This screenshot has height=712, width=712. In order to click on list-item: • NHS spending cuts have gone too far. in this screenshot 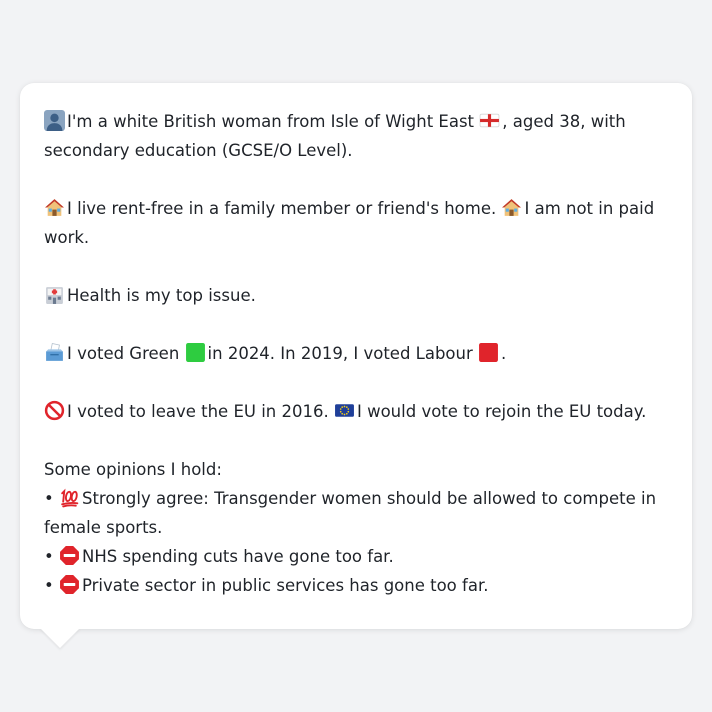, I will do `click(356, 556)`.